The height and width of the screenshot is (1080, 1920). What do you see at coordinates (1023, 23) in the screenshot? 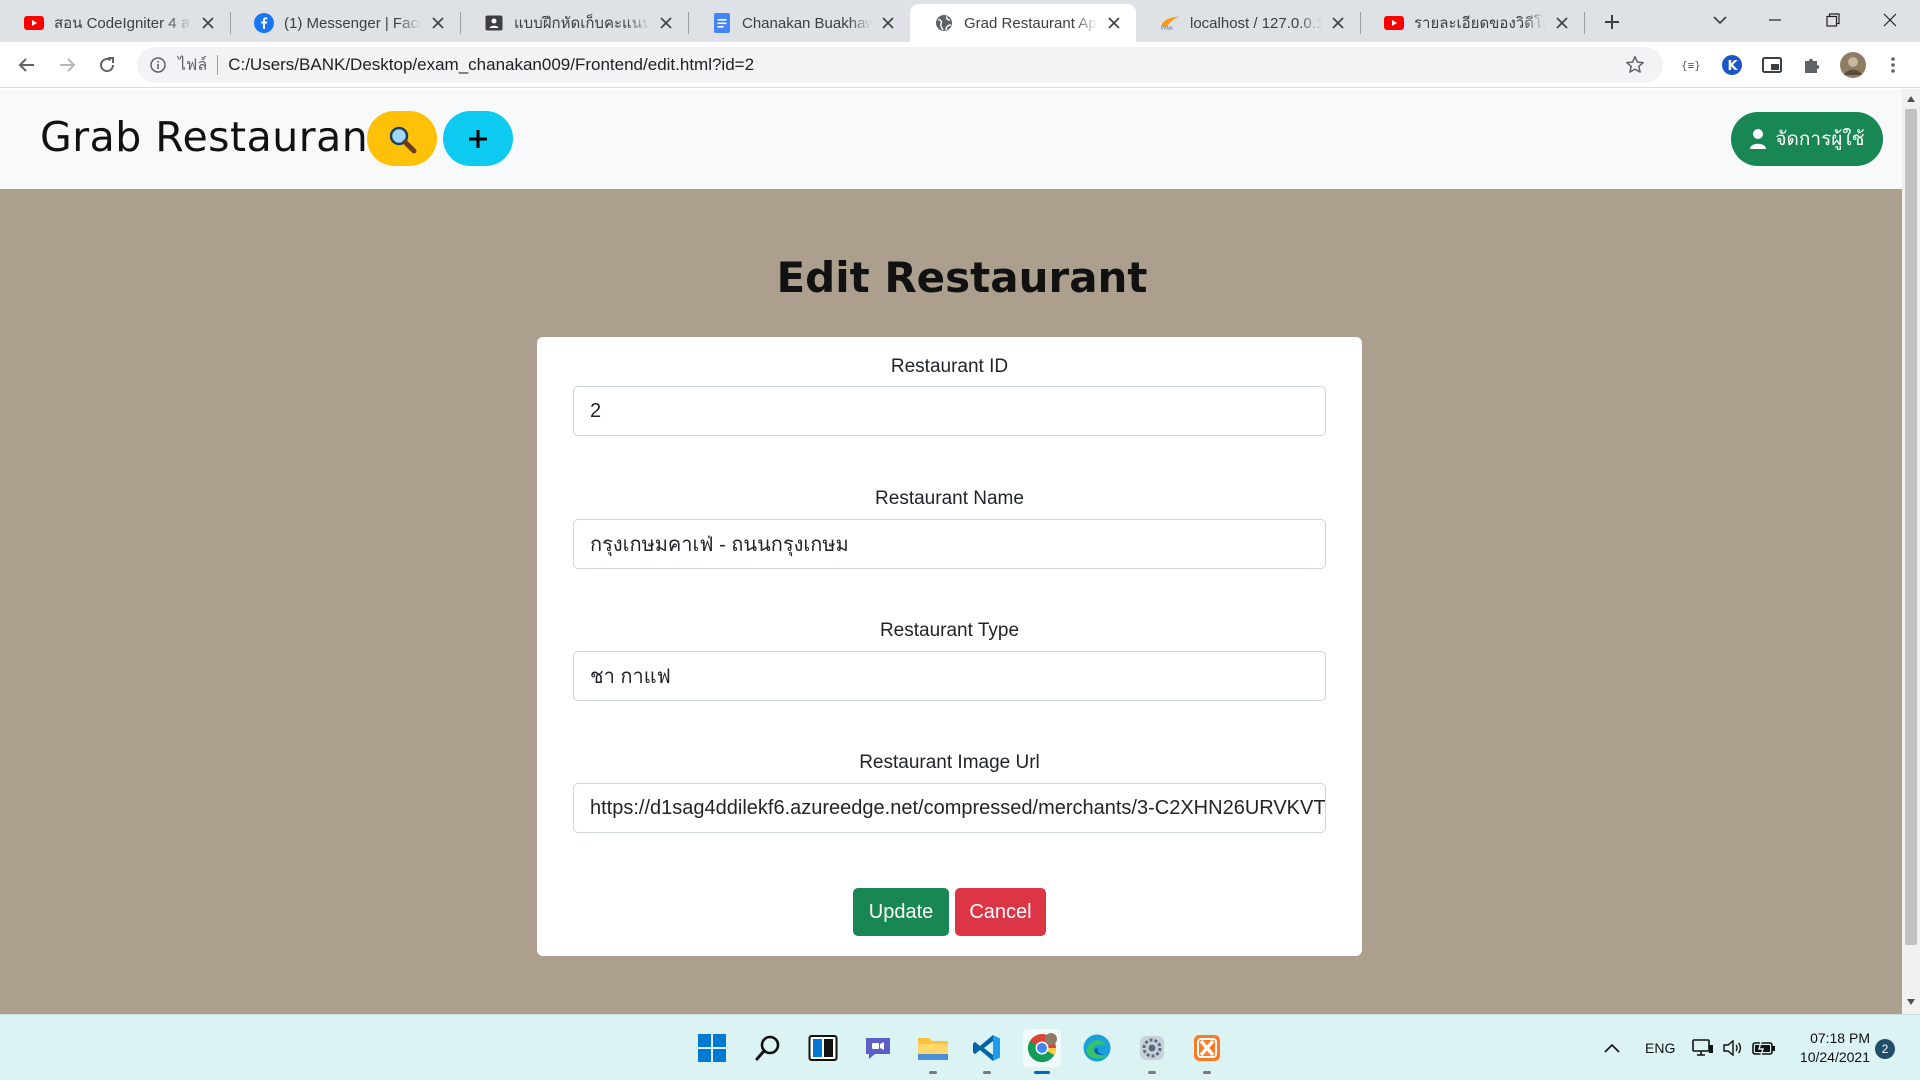
I see `tab-grad-restaurant: Grad Restaurant Application` at bounding box center [1023, 23].